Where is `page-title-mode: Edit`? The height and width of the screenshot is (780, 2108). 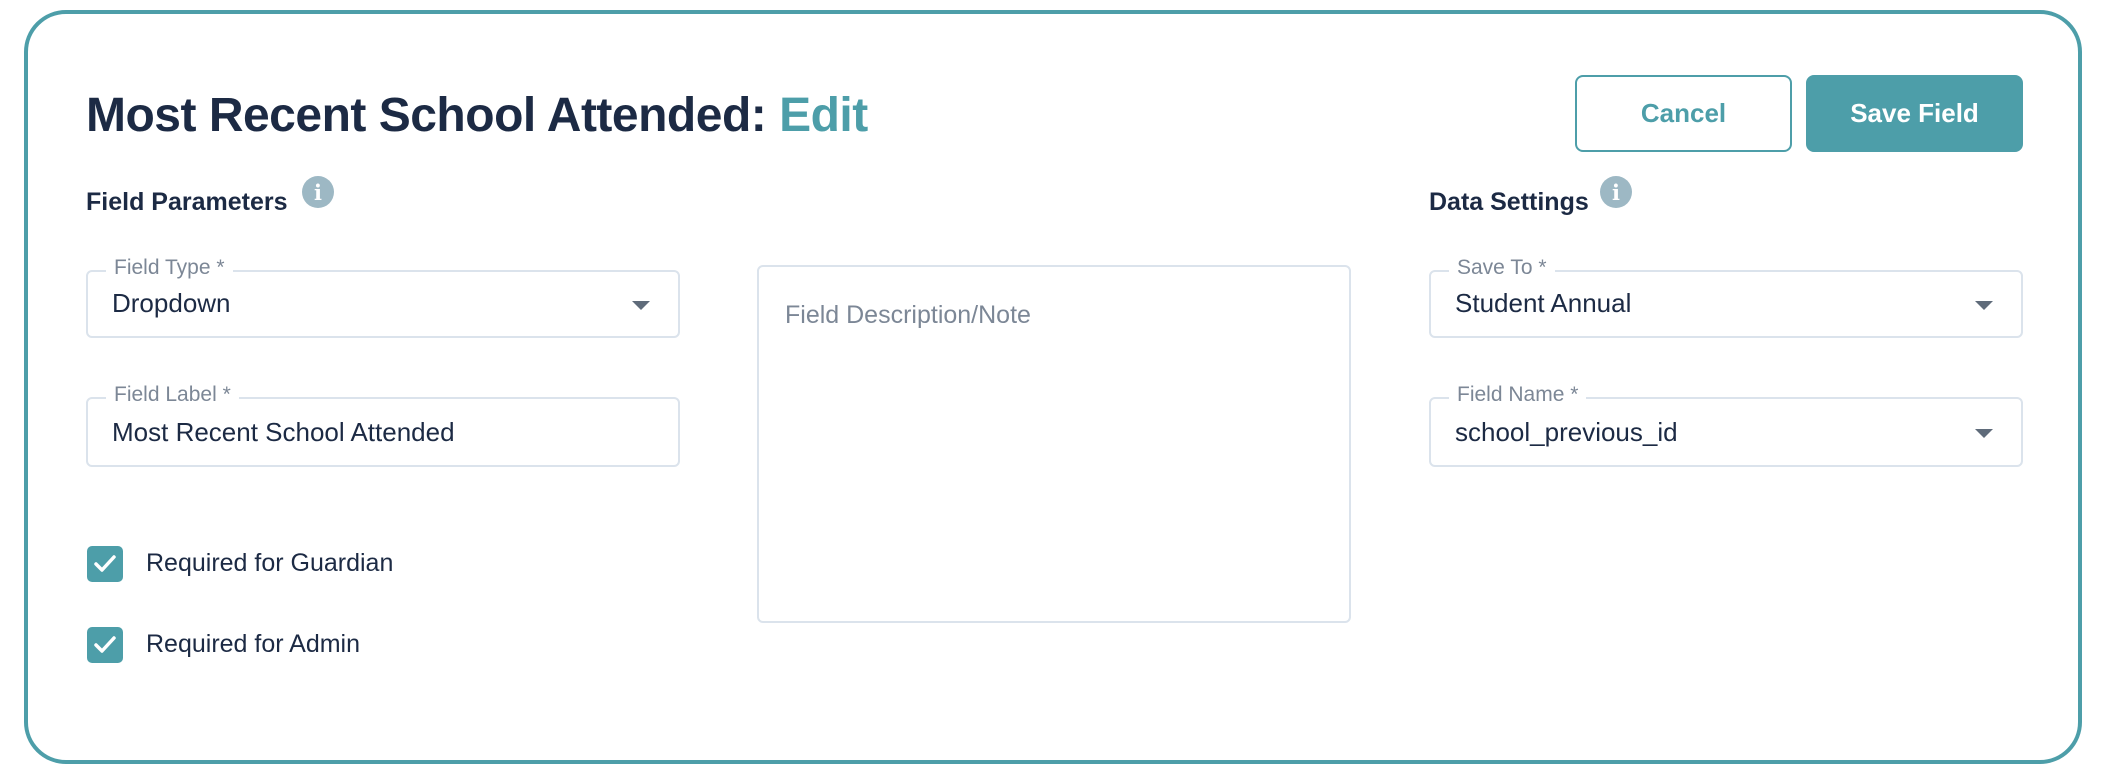 page-title-mode: Edit is located at coordinates (823, 115).